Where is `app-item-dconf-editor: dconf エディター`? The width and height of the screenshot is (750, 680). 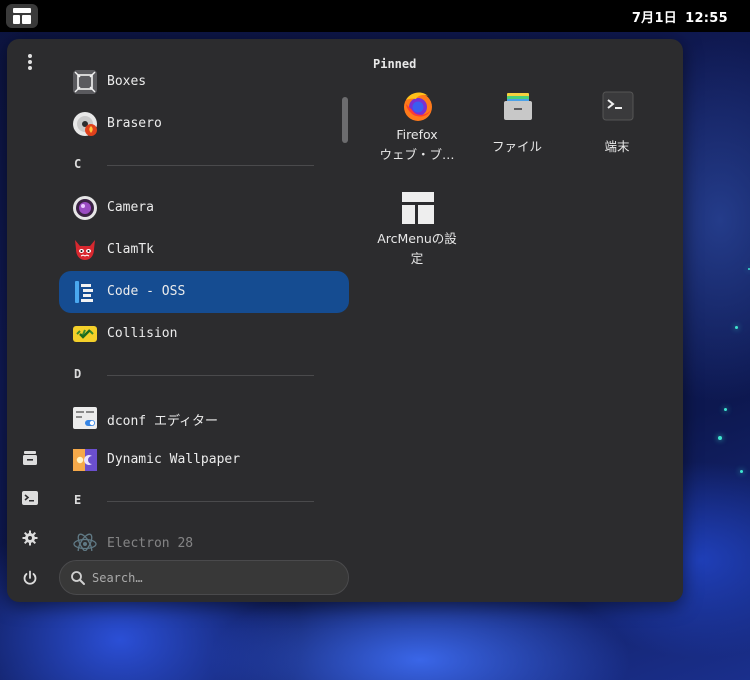
app-item-dconf-editor: dconf エディター is located at coordinates (204, 418).